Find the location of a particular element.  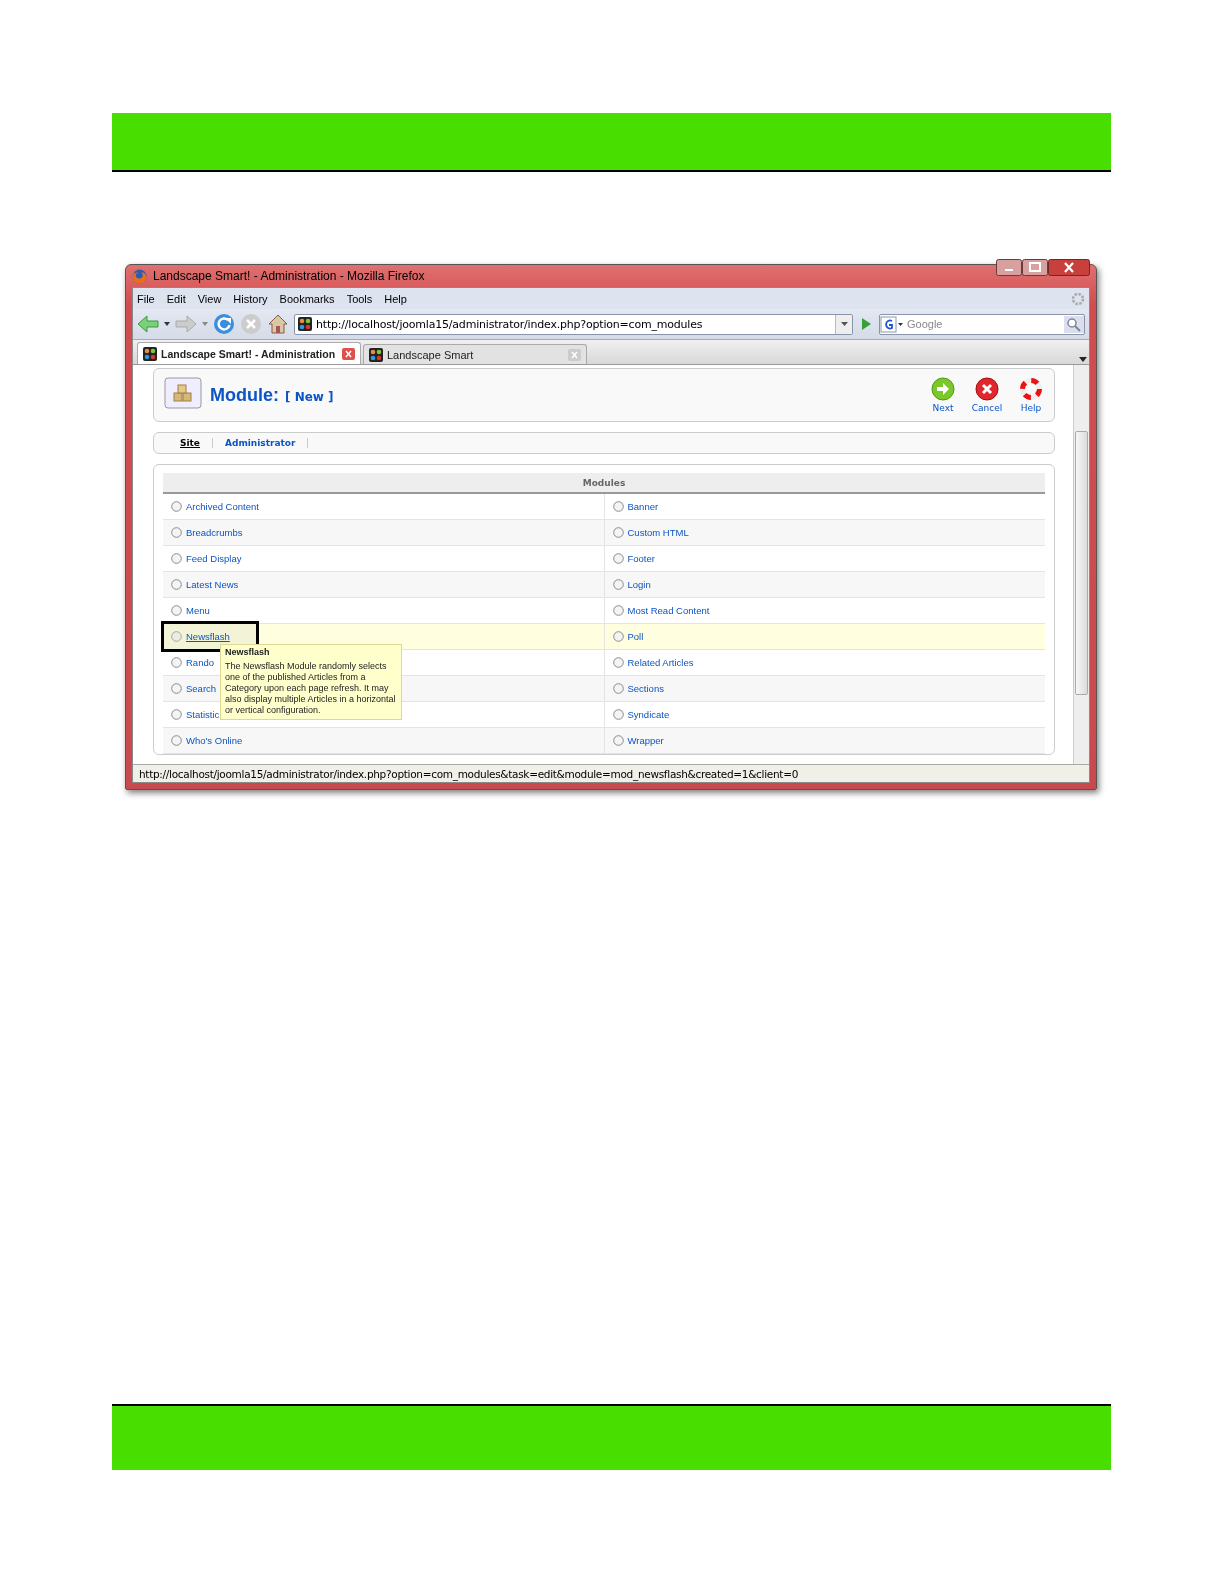

firefox-logo-icon is located at coordinates (139, 276).